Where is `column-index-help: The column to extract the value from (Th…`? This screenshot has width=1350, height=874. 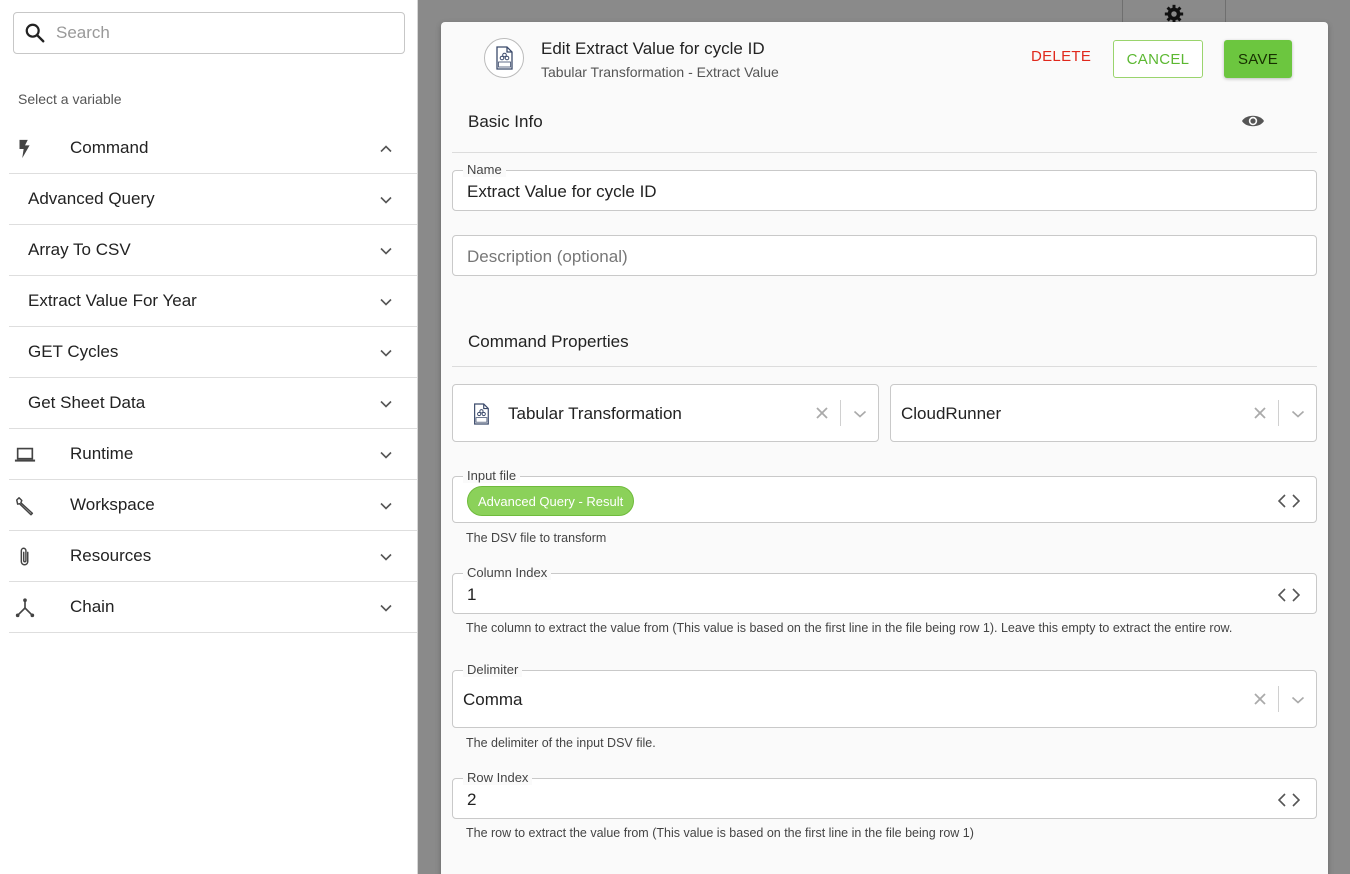
column-index-help: The column to extract the value from (Th… is located at coordinates (849, 628).